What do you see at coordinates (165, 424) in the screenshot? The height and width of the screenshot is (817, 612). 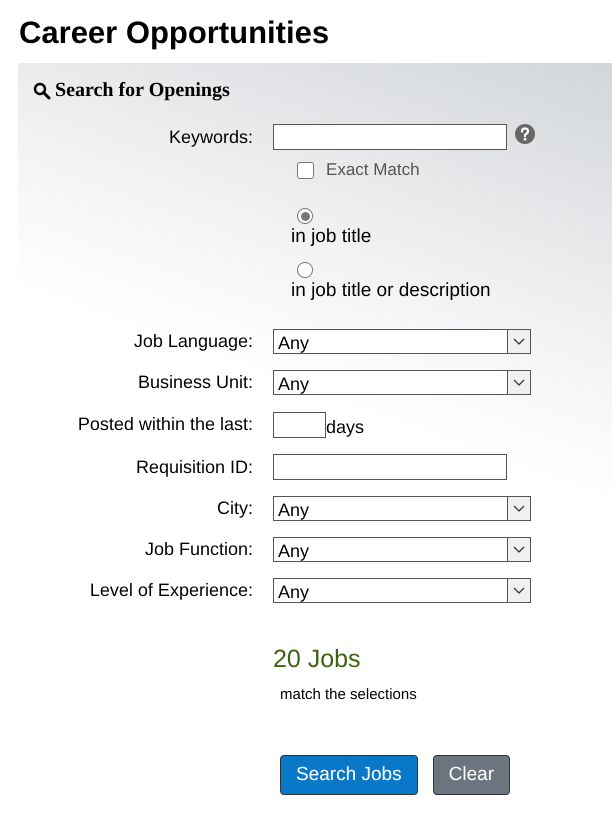 I see `field-label: Posted within the last:` at bounding box center [165, 424].